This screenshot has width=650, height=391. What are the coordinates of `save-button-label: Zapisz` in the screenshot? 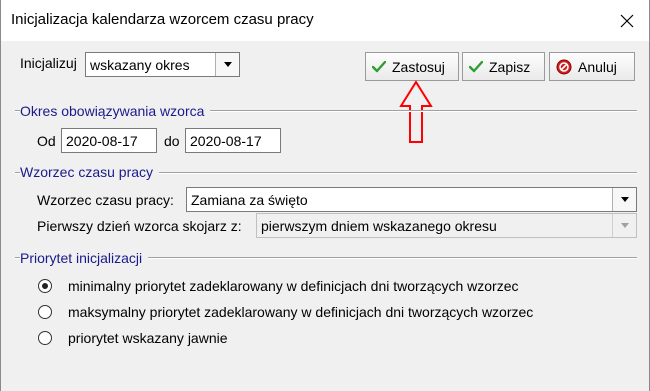 It's located at (510, 66).